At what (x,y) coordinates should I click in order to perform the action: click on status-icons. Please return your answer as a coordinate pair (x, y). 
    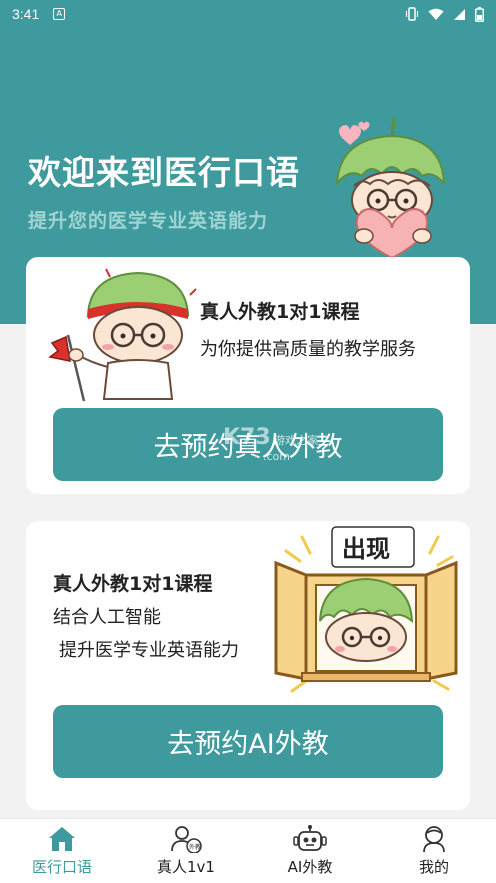
    Looking at the image, I should click on (444, 14).